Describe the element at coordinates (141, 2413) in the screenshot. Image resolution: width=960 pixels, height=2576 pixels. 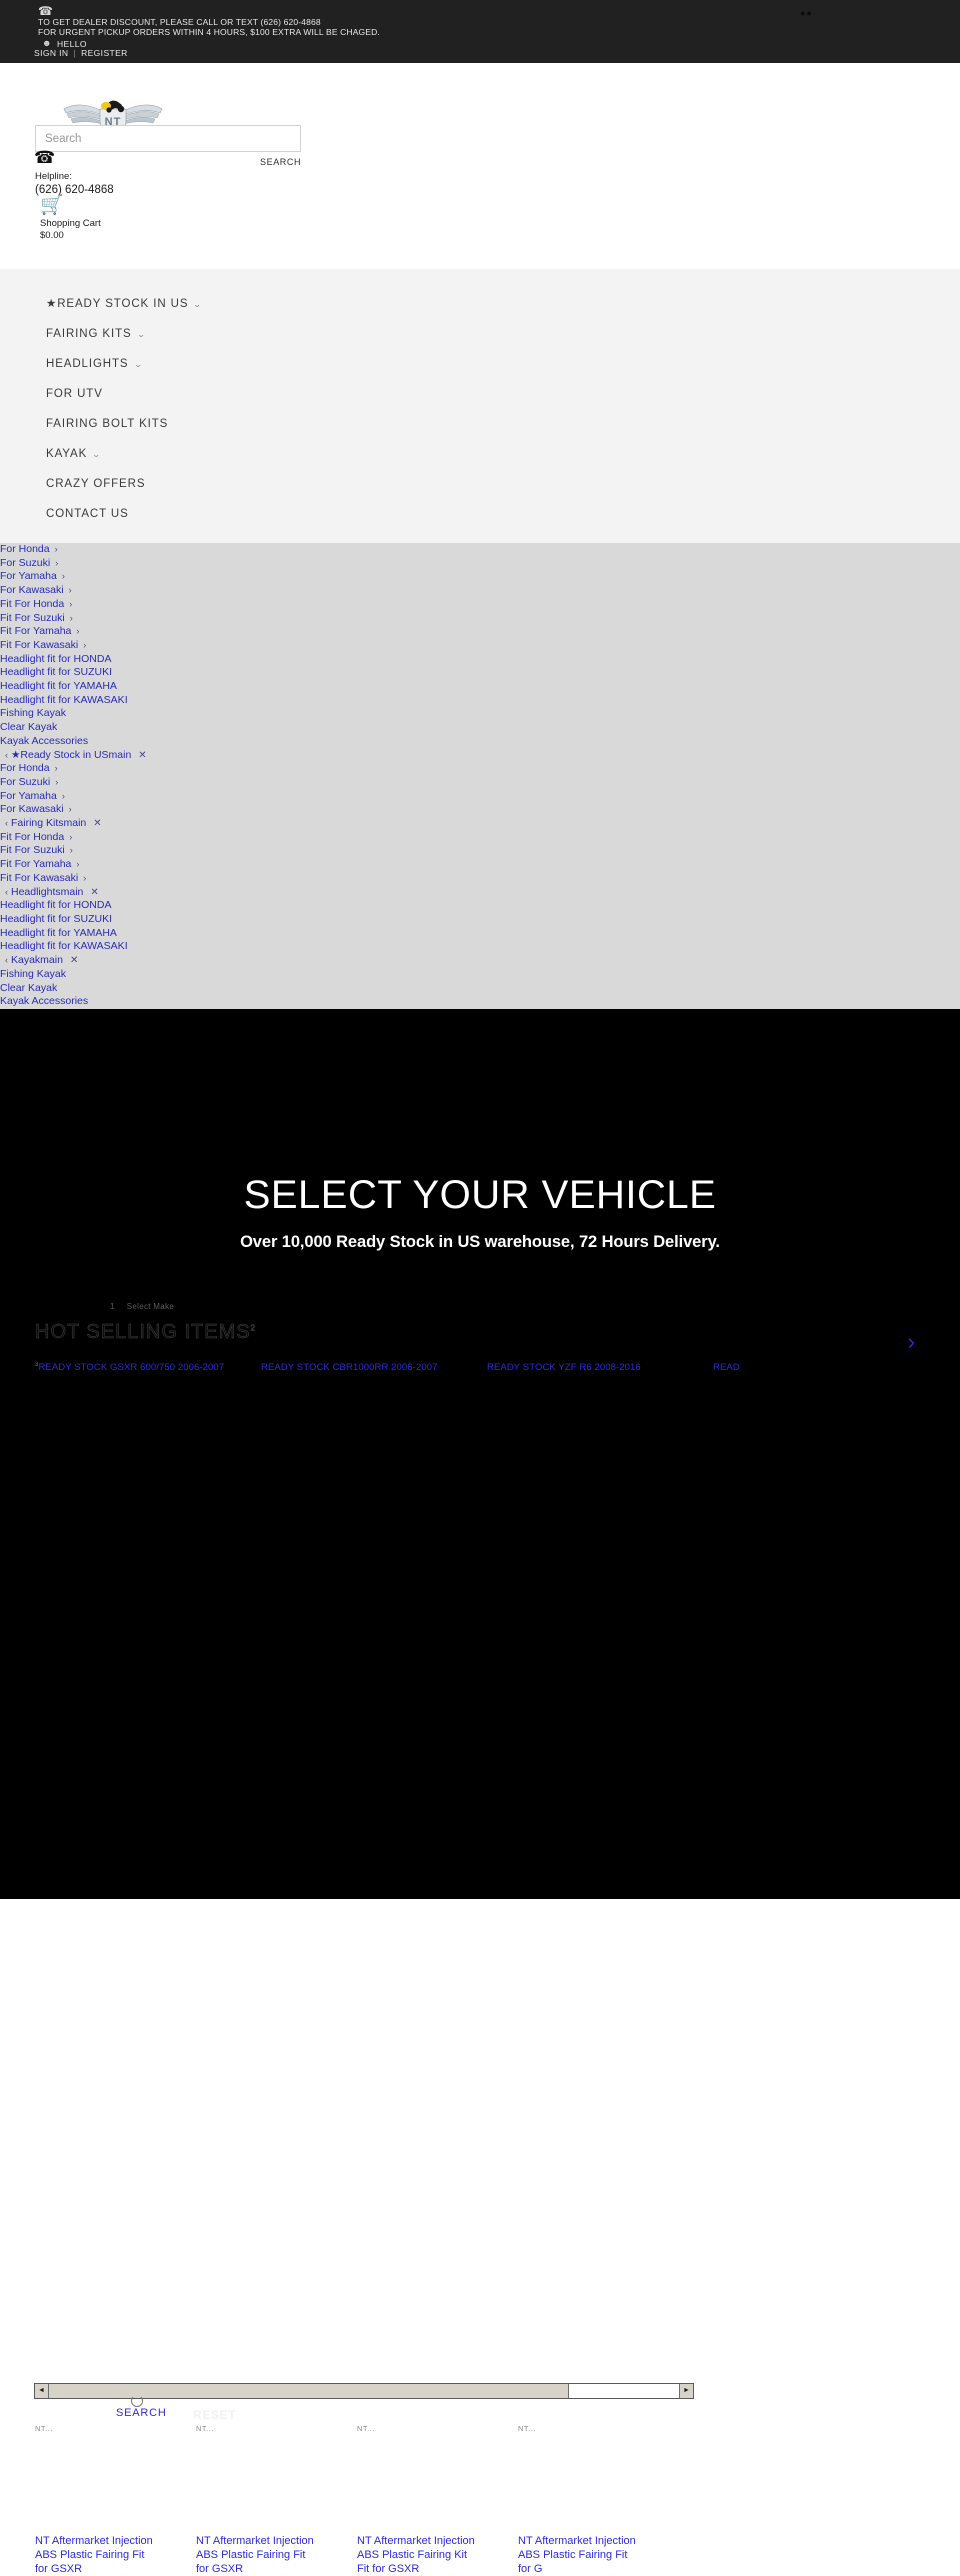
I see `vehicle-search-button: SEARCH` at that location.